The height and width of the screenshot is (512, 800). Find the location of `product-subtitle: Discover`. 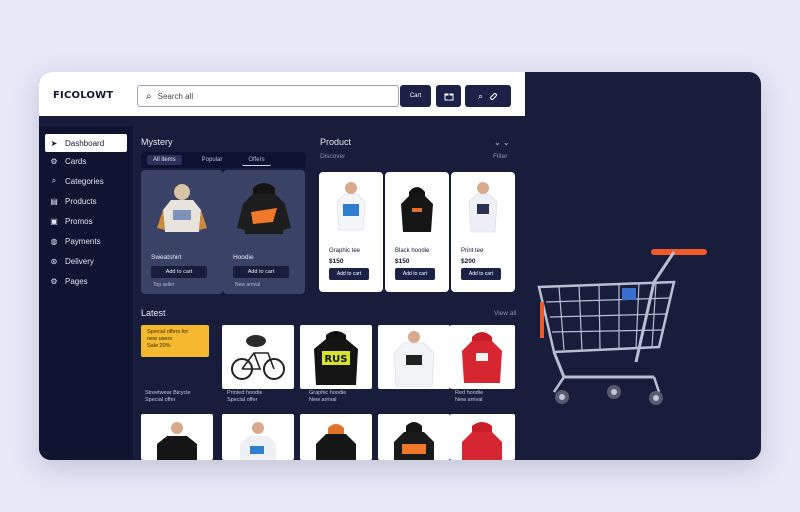

product-subtitle: Discover is located at coordinates (333, 156).